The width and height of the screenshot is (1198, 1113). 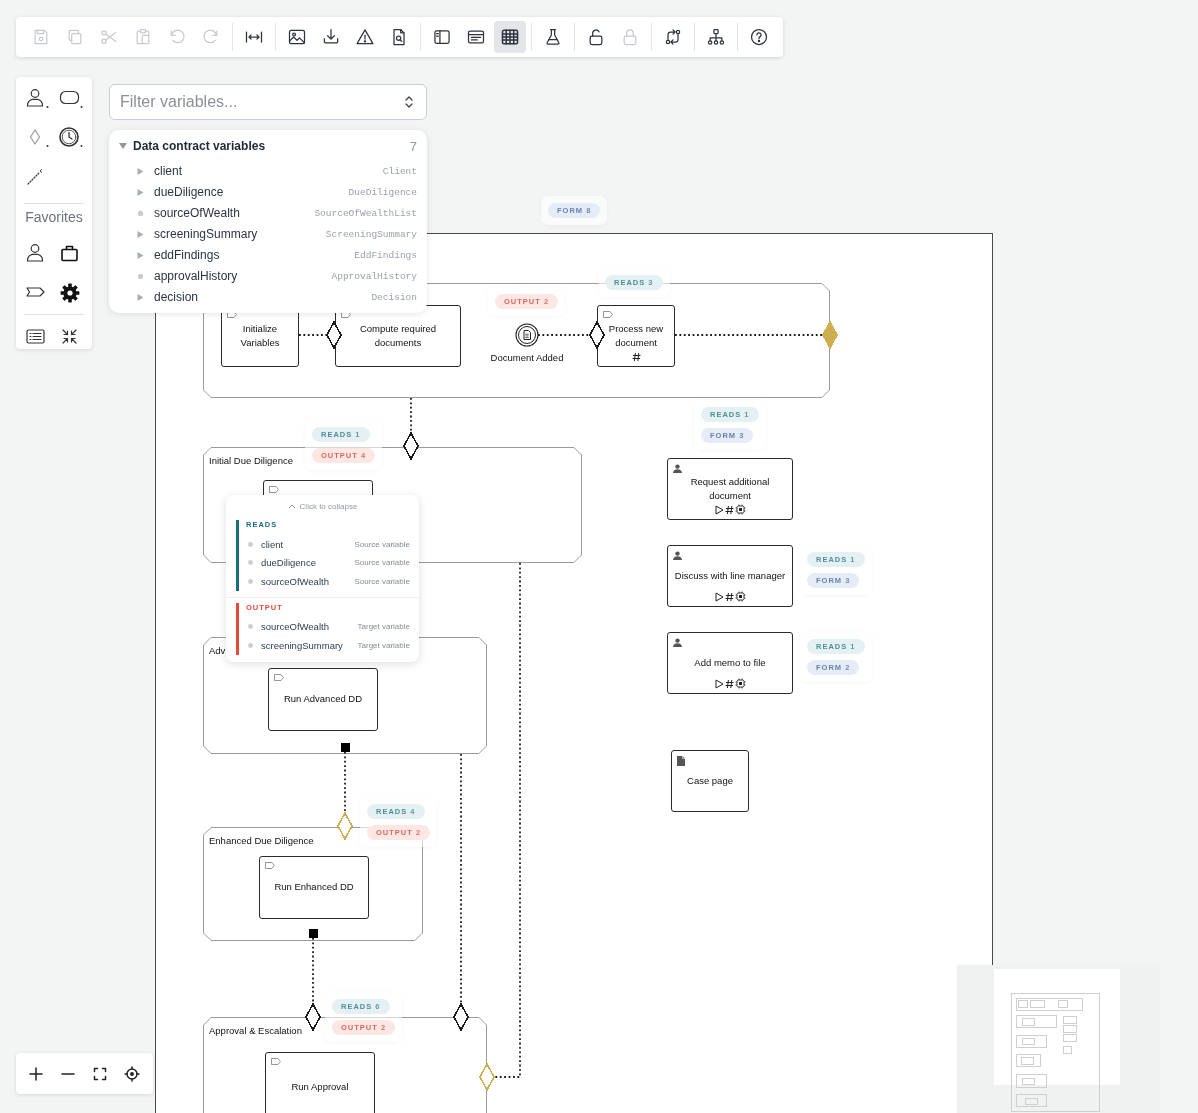 What do you see at coordinates (196, 276) in the screenshot?
I see `variable-name: approvalHistory` at bounding box center [196, 276].